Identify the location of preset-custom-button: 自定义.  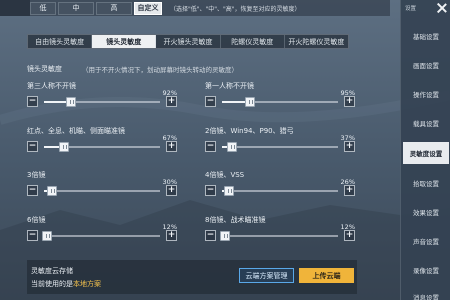
(148, 8).